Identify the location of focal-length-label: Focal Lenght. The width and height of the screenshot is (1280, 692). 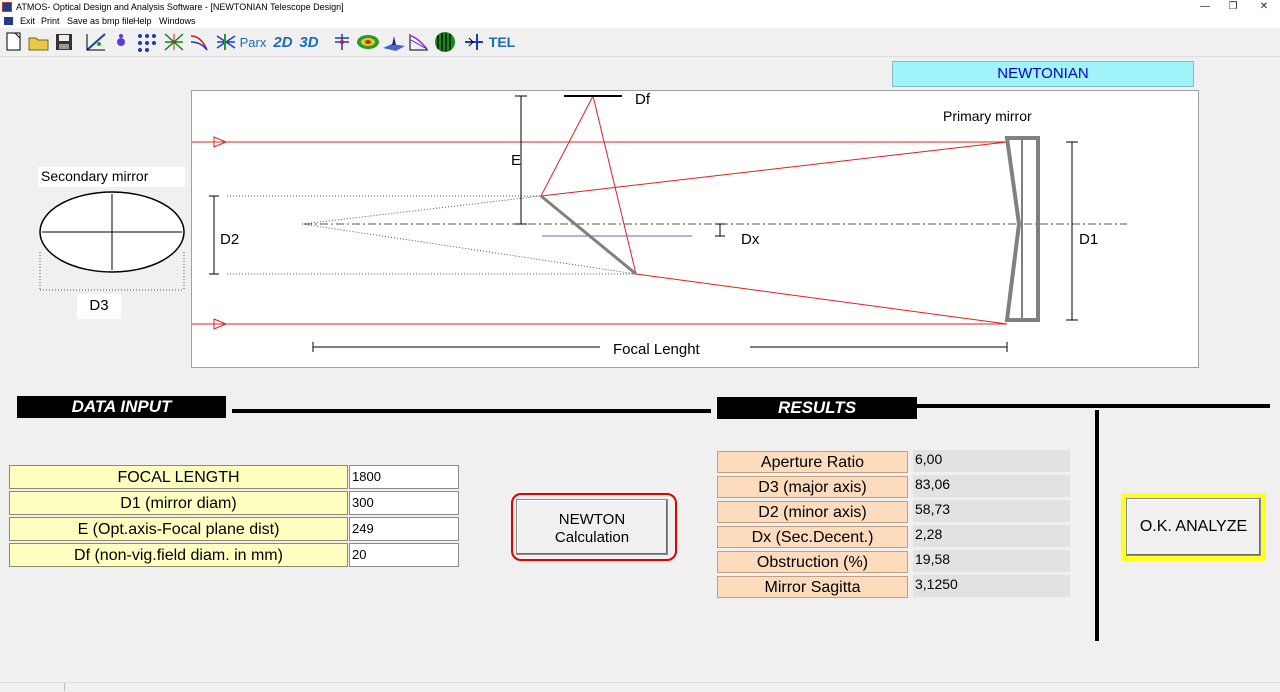
(656, 349).